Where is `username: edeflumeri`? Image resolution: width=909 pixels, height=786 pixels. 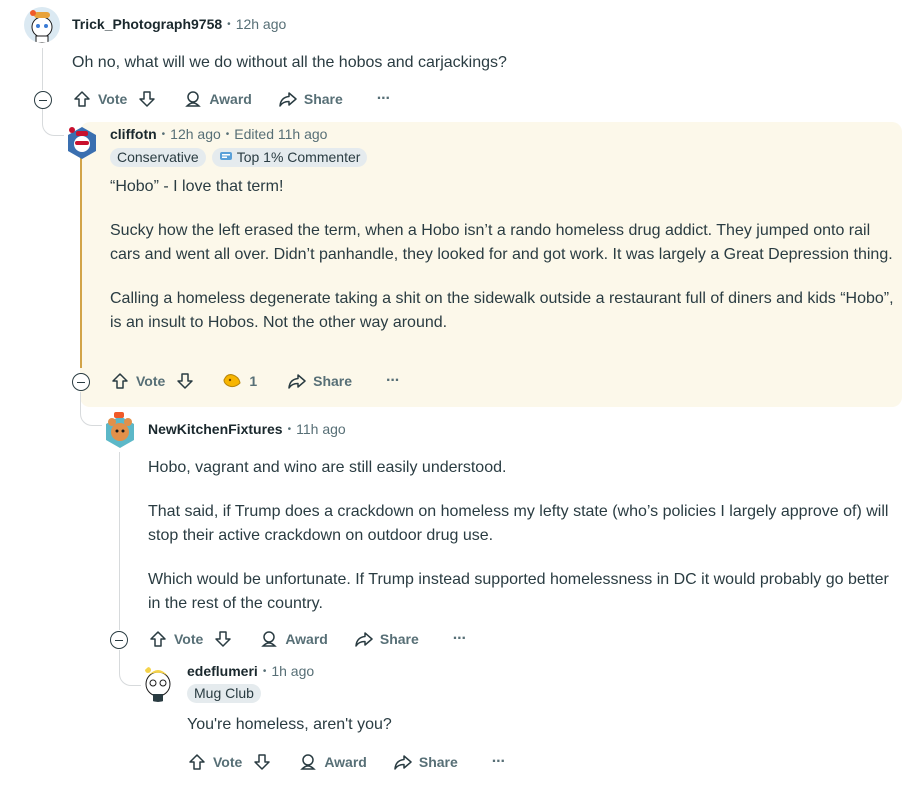 username: edeflumeri is located at coordinates (222, 671).